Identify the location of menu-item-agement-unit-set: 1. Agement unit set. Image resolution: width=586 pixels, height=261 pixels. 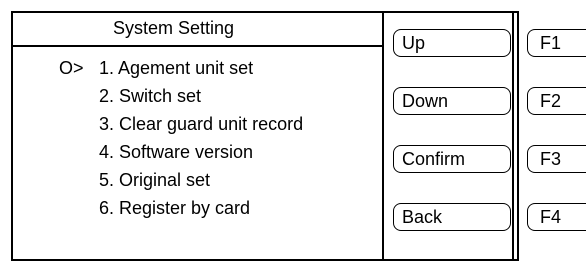
(176, 68).